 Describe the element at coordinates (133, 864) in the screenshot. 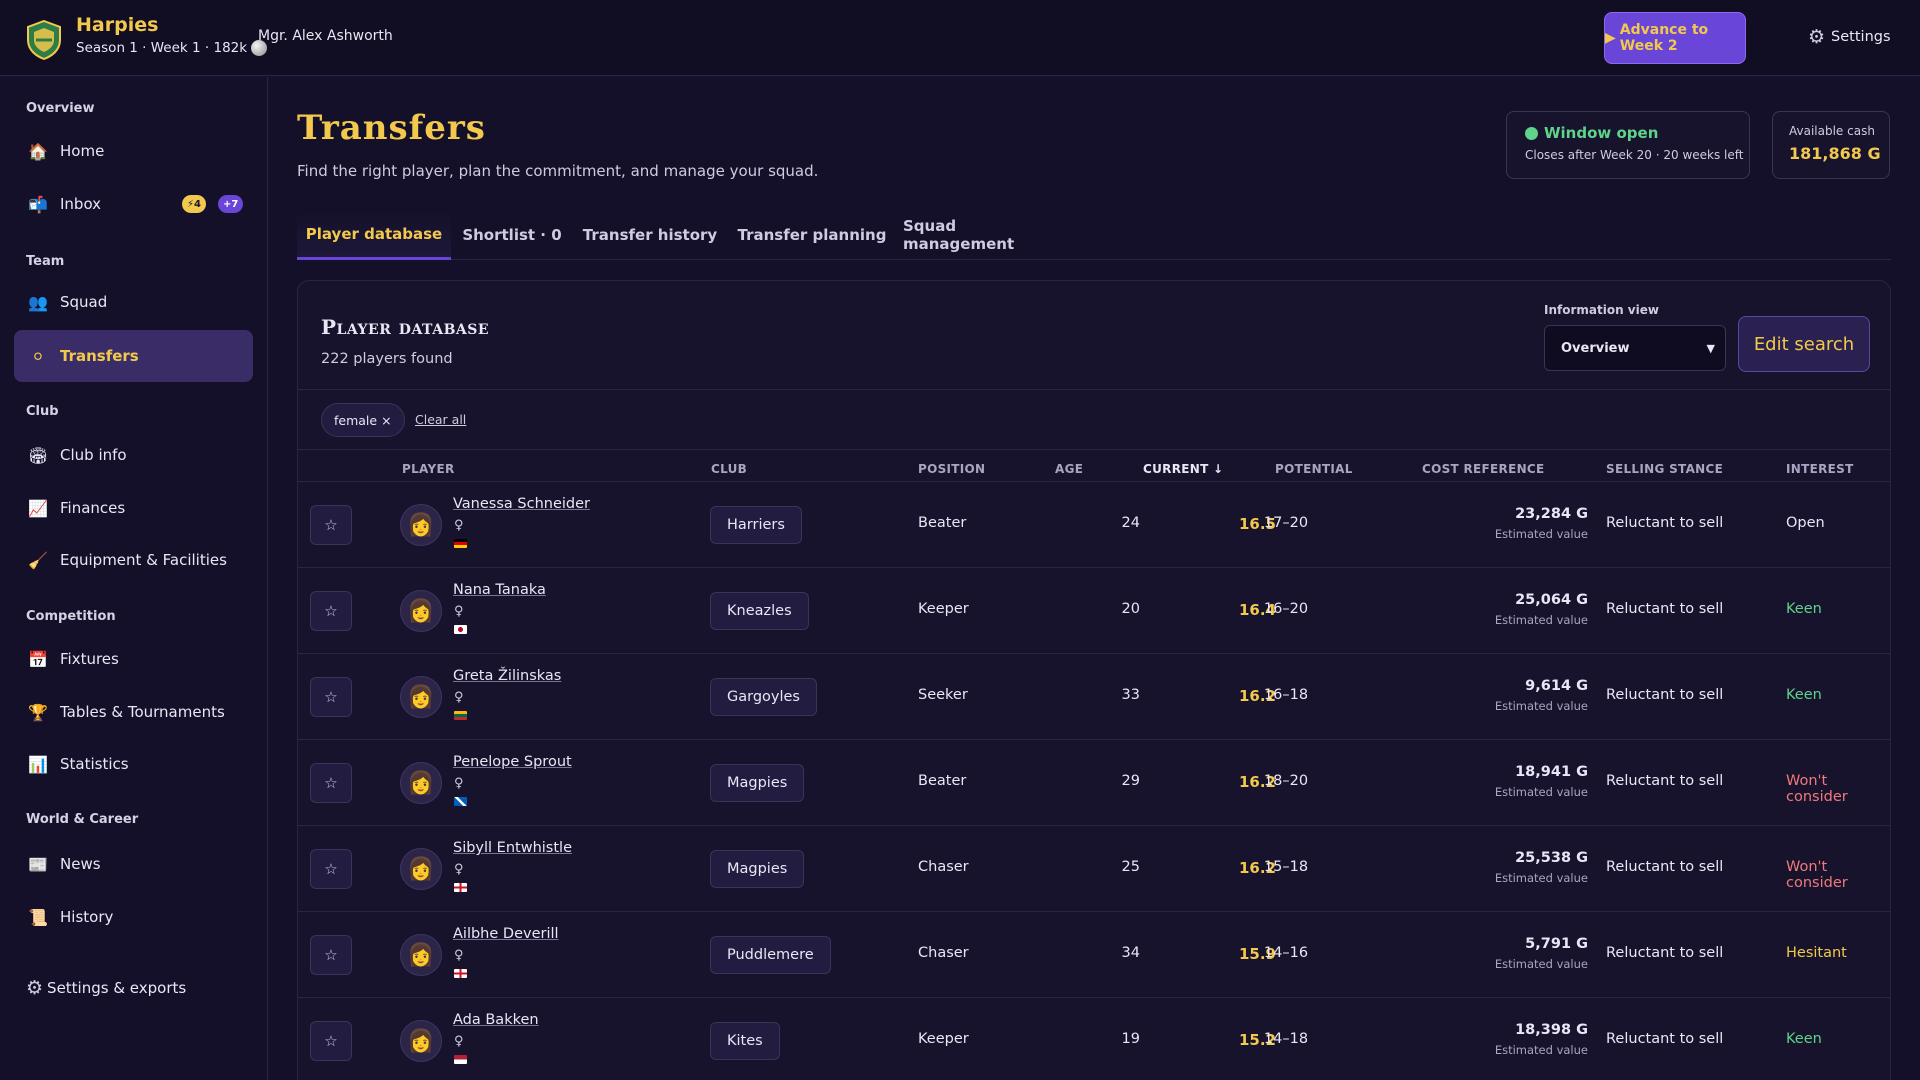

I see `sidebar-item-news: 📰 News` at that location.